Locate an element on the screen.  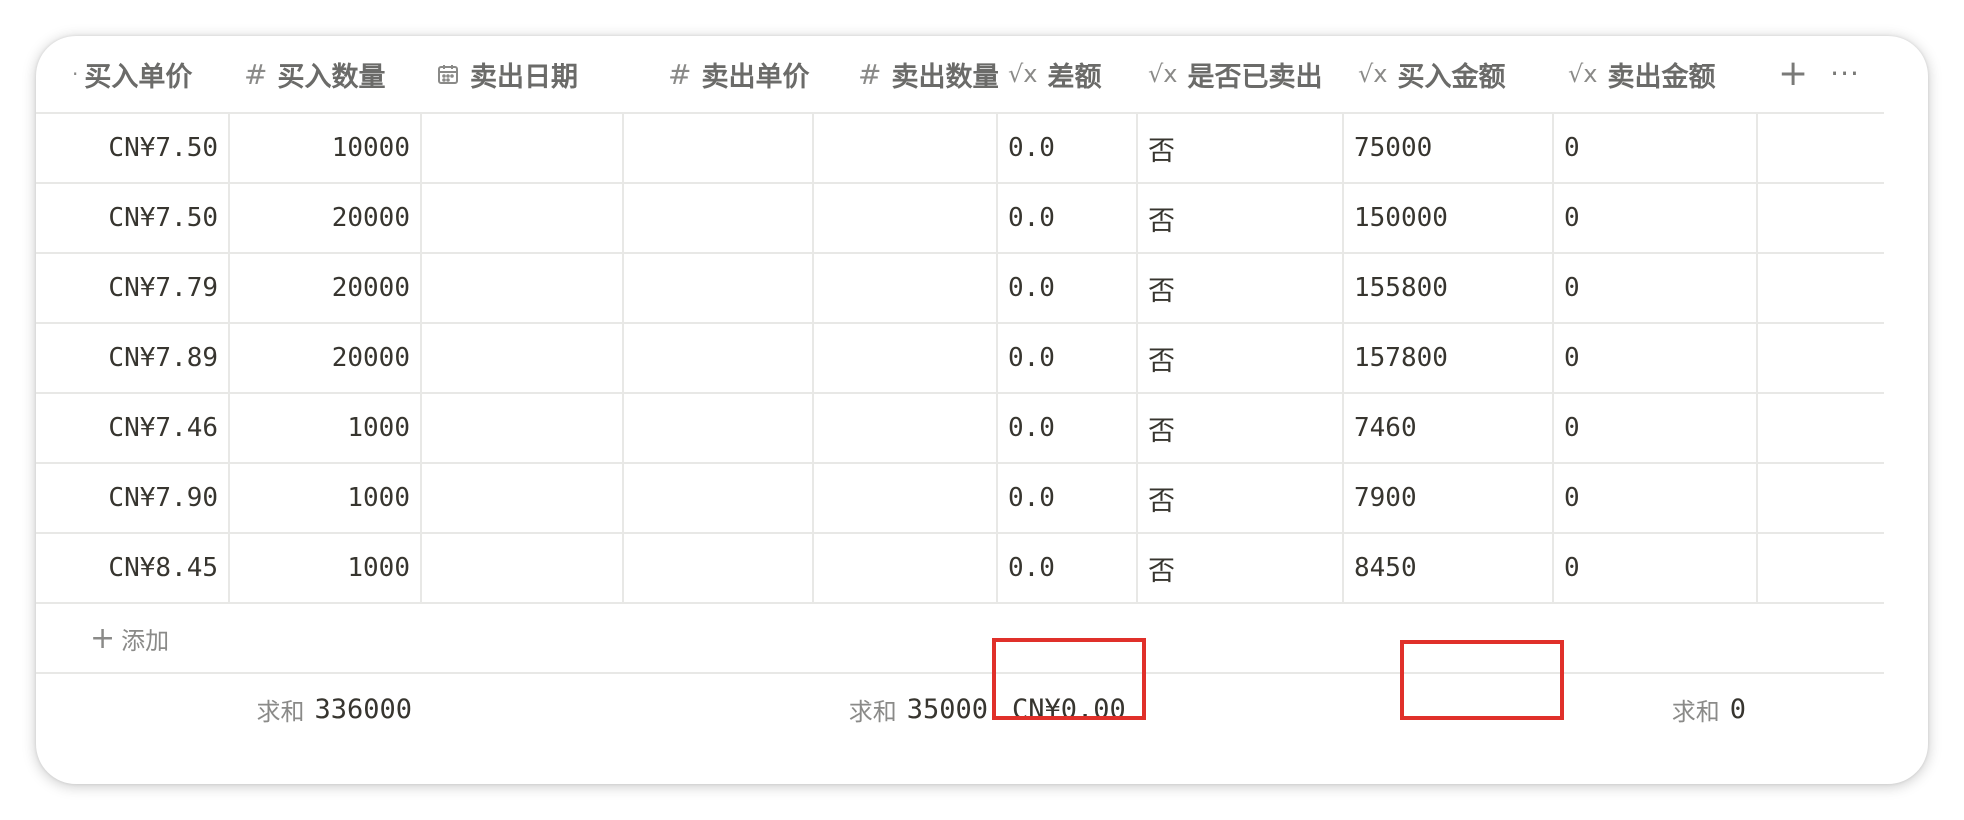
cell-buy-amount: 7460 is located at coordinates (1449, 428).